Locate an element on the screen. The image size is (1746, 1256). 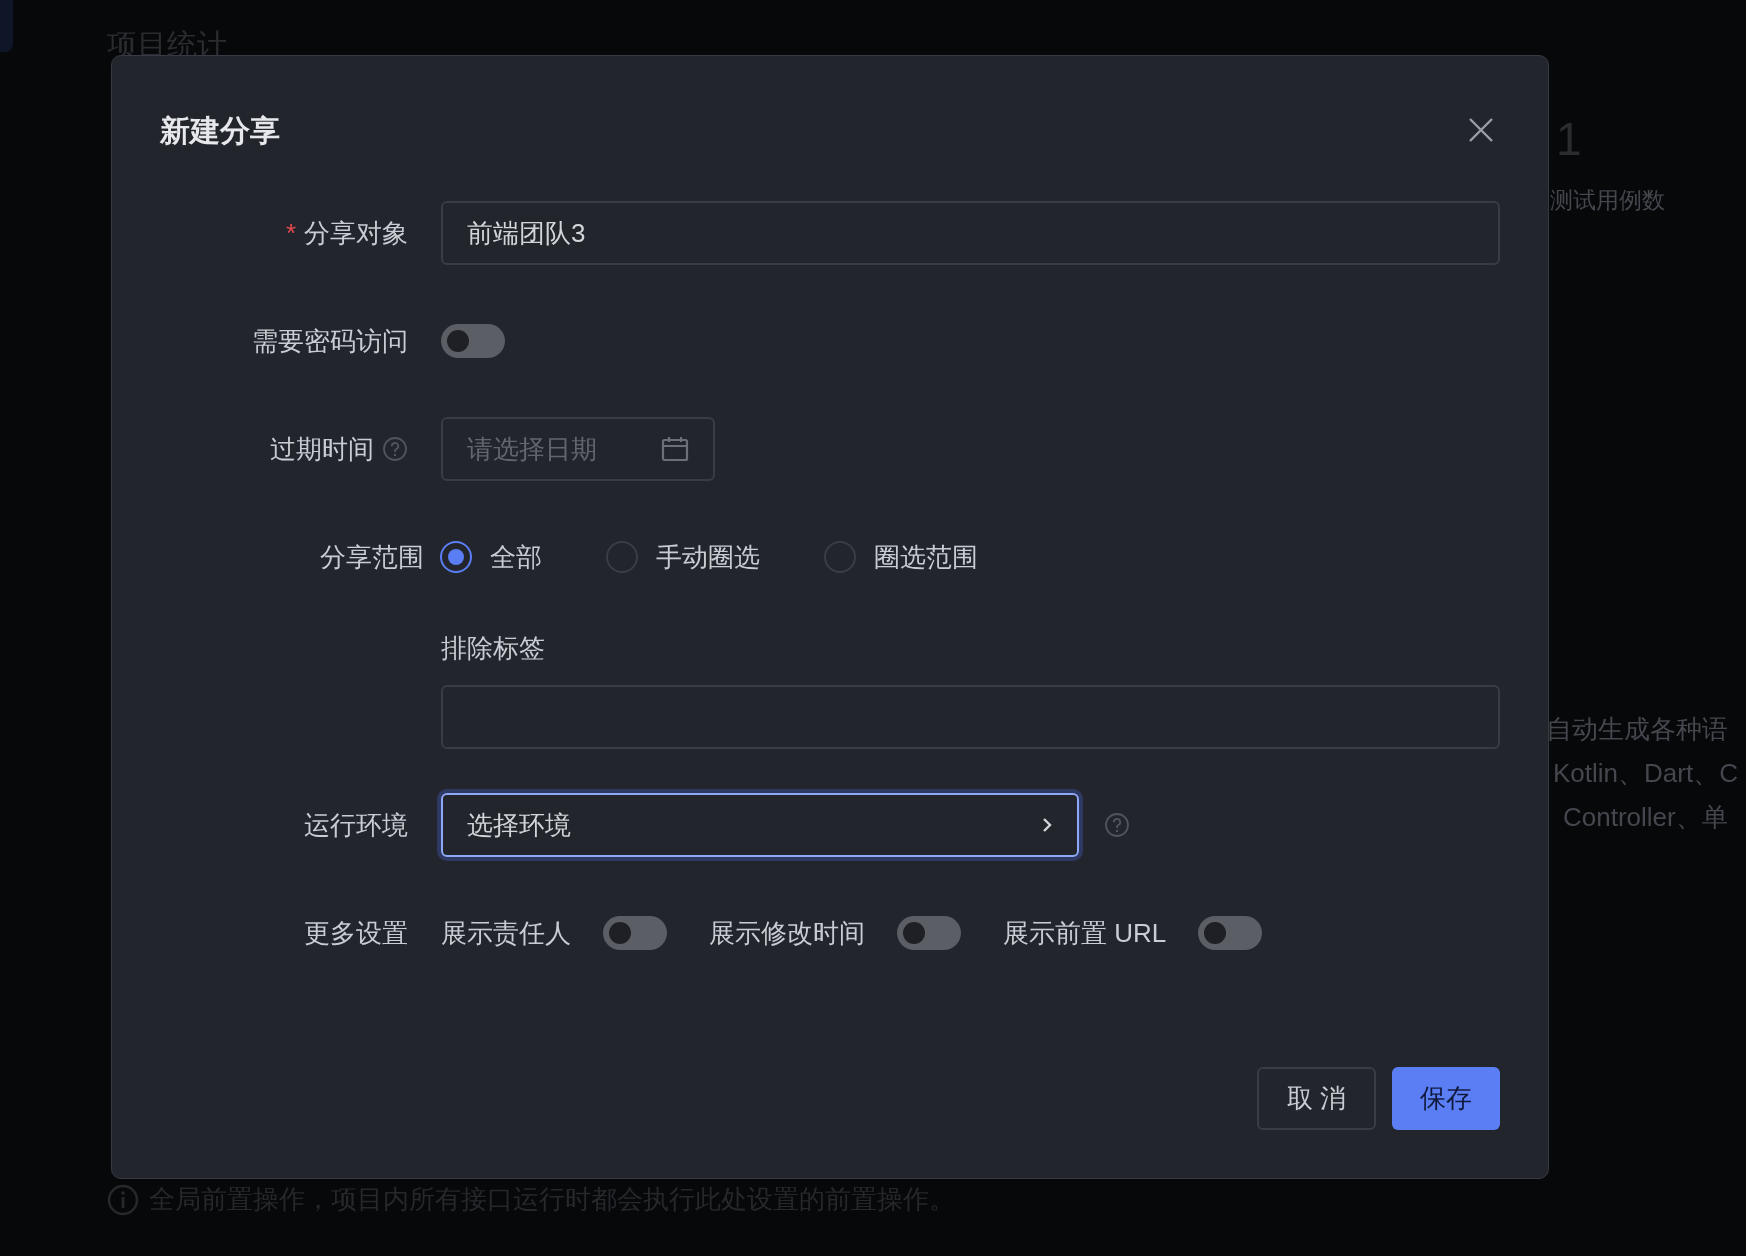
field-label: 排除标签 is located at coordinates (493, 648).